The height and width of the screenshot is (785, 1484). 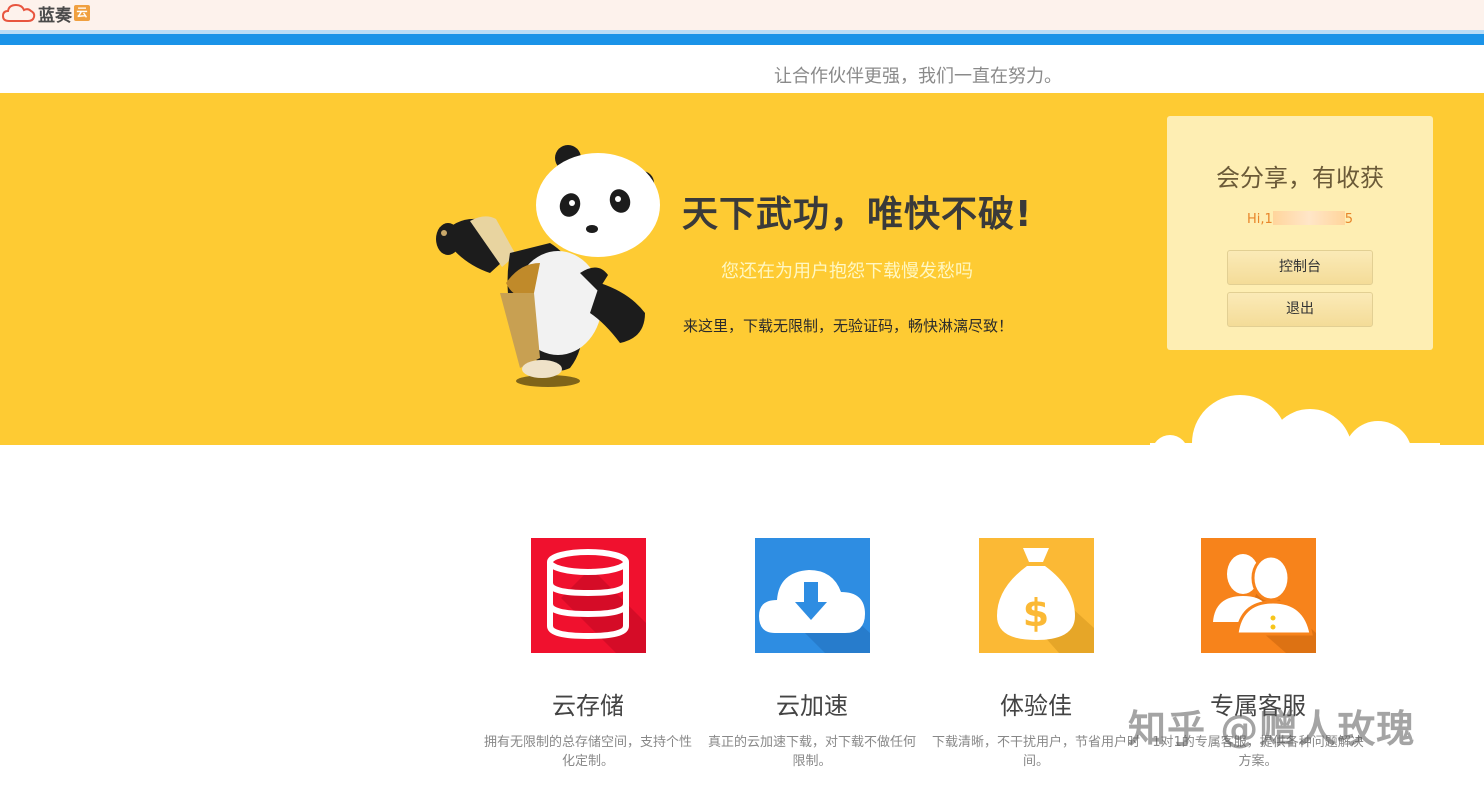 What do you see at coordinates (587, 752) in the screenshot?
I see `feature-desc: 拥有无限制的总存储空间，支持个性化定制。` at bounding box center [587, 752].